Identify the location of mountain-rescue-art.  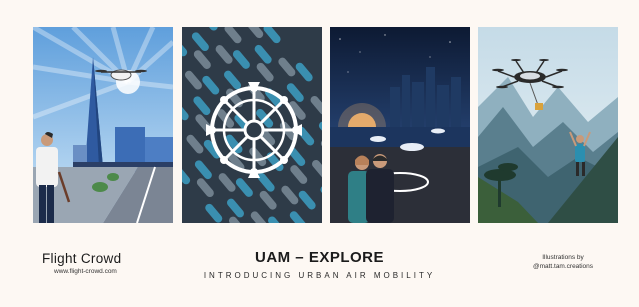
(548, 125).